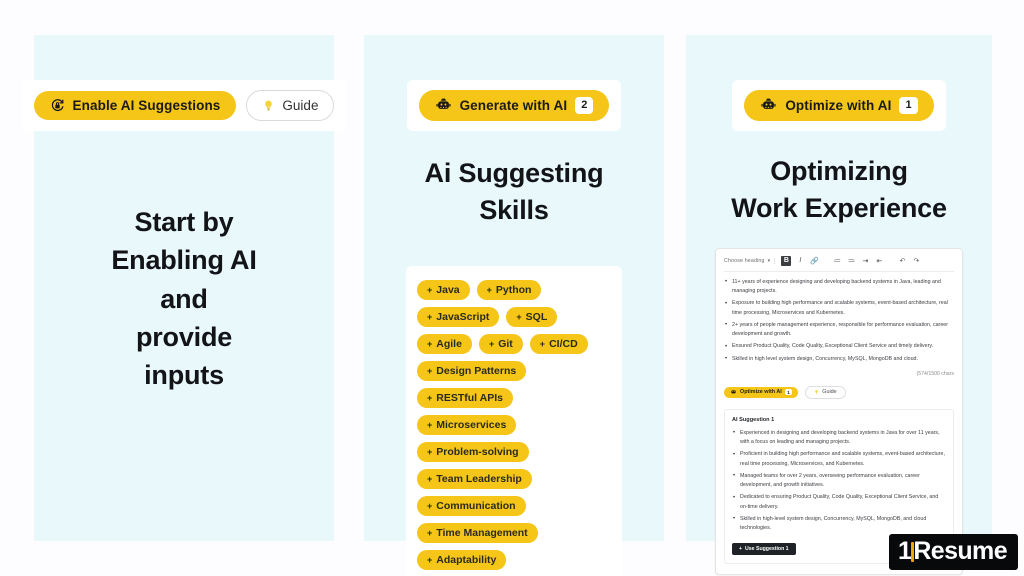 The image size is (1024, 576). I want to click on editor-optimize-label: Optimize with AI, so click(761, 392).